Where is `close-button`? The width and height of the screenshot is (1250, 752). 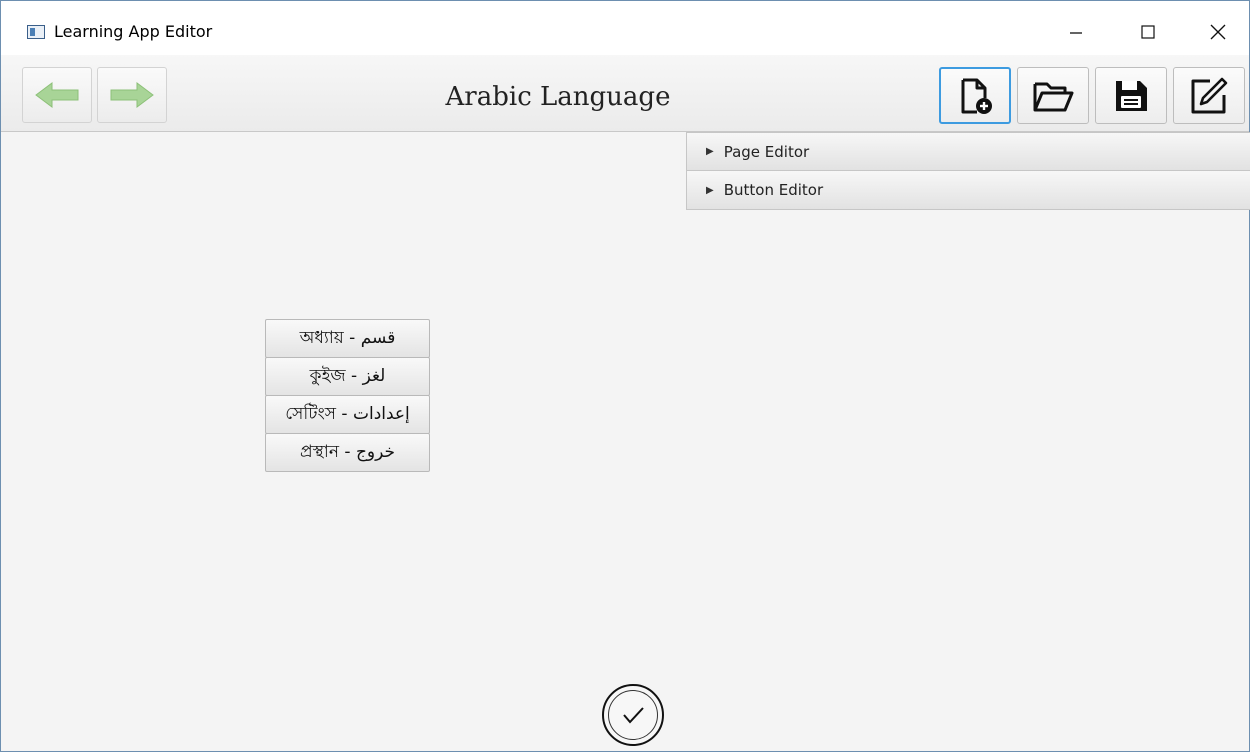
close-button is located at coordinates (1218, 32).